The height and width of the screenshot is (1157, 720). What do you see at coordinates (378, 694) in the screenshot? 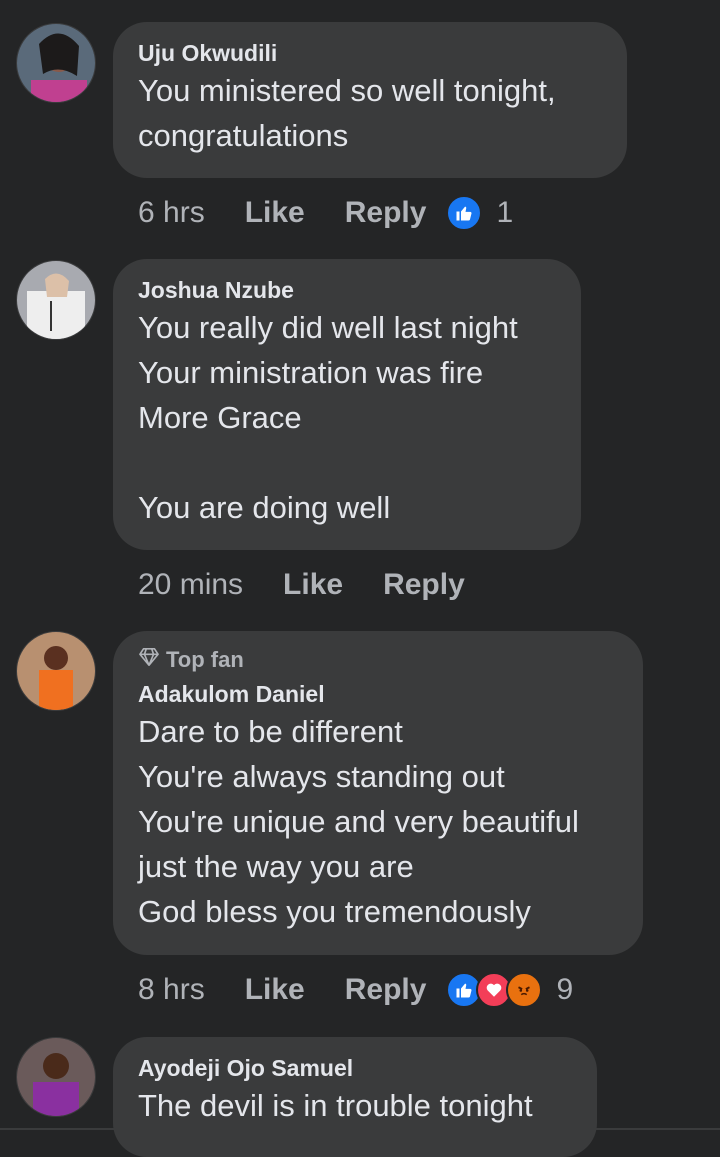
I see `comment-author: Adakulom Daniel` at bounding box center [378, 694].